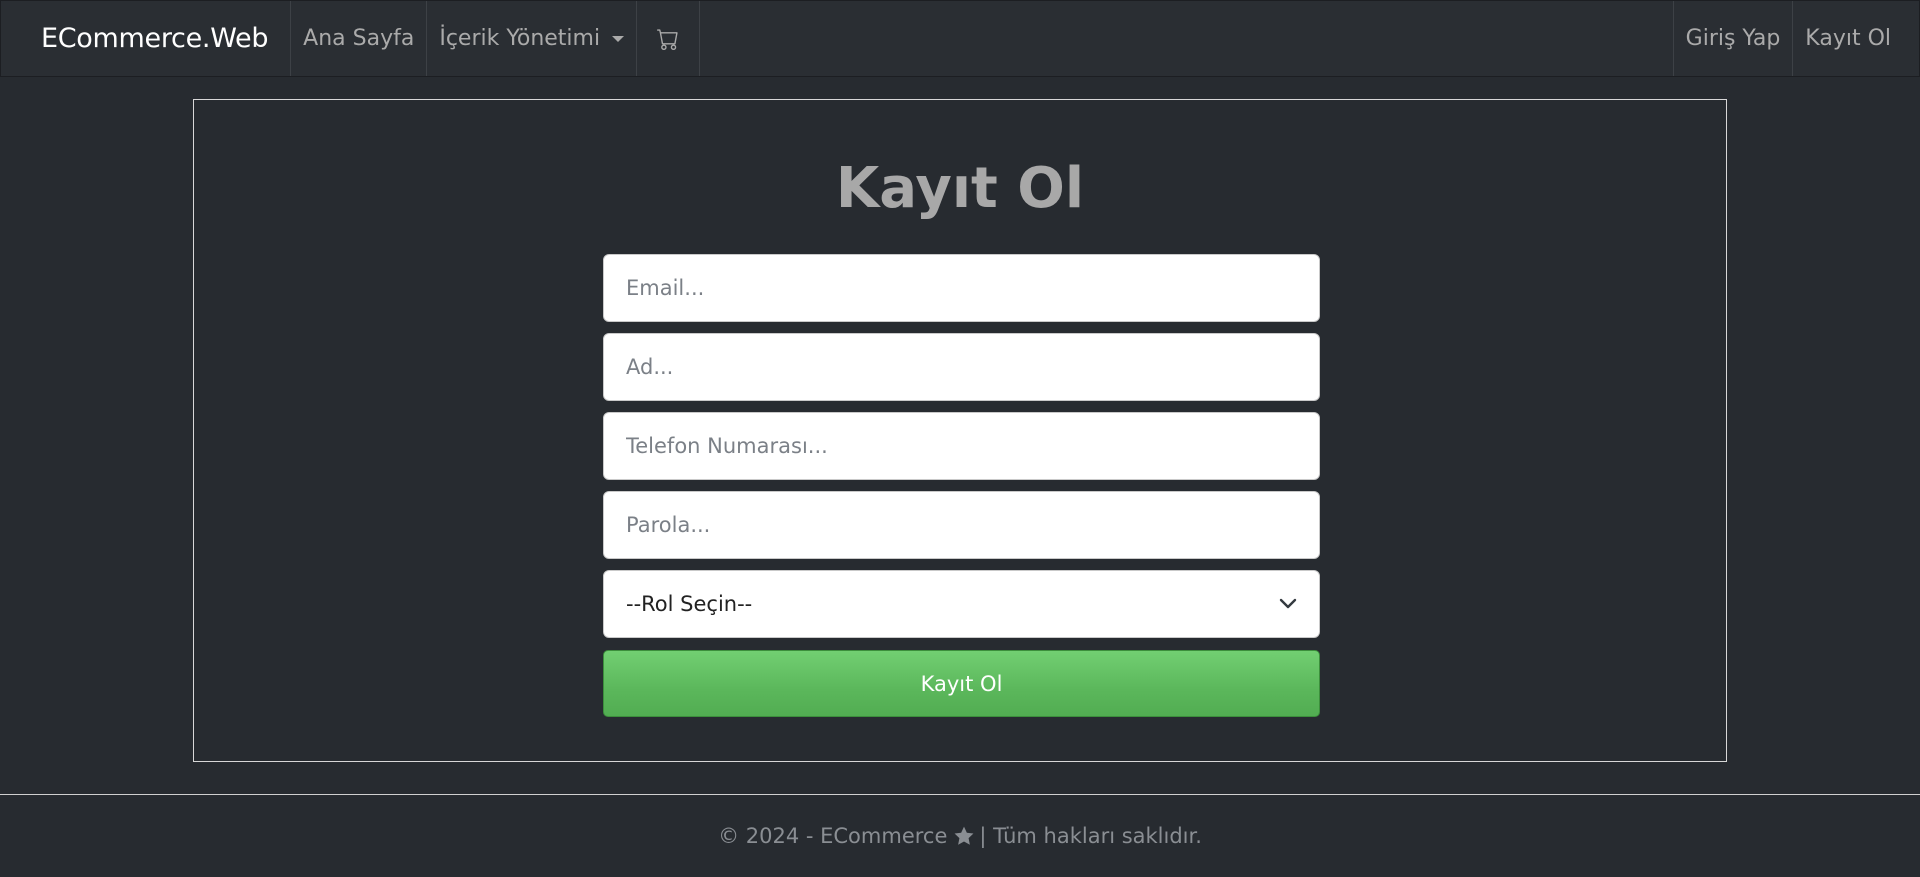 The image size is (1920, 877). I want to click on footer-rights: | Tüm hakları saklıdır., so click(1090, 836).